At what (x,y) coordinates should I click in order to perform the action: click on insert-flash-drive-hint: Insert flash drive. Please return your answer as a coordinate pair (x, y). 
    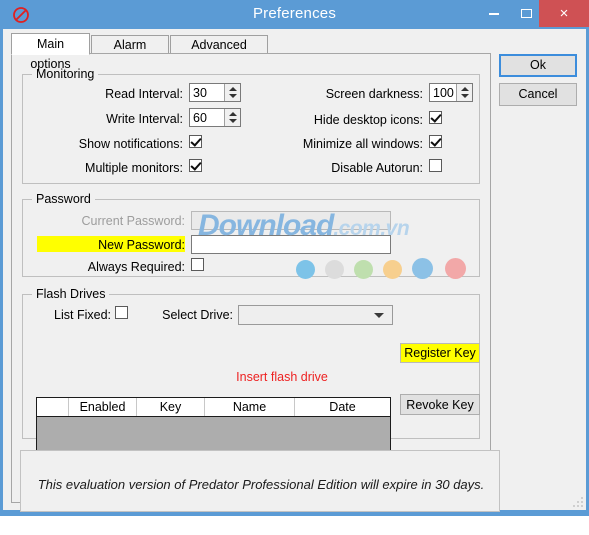
    Looking at the image, I should click on (282, 377).